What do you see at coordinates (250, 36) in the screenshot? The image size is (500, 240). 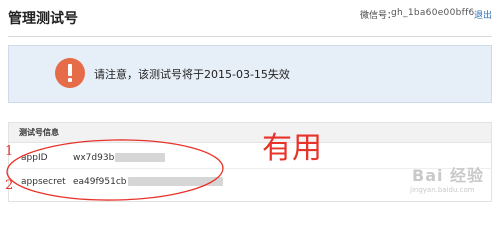 I see `header-divider` at bounding box center [250, 36].